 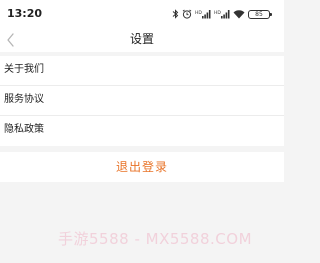 What do you see at coordinates (24, 99) in the screenshot?
I see `menu-item-label: 服务协议` at bounding box center [24, 99].